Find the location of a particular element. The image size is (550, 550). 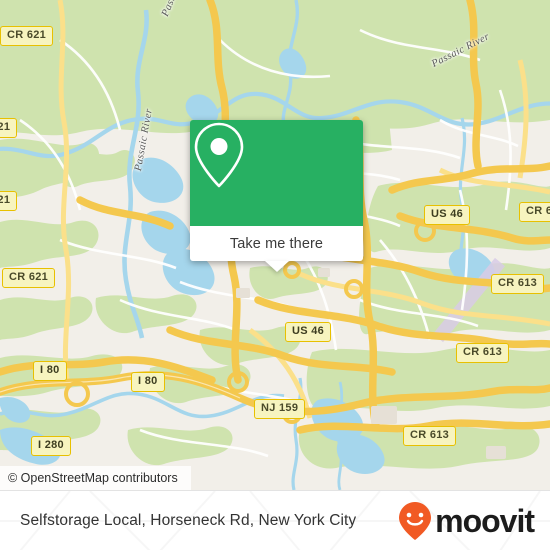

road-shield-i-80-west: I 80 is located at coordinates (50, 371).